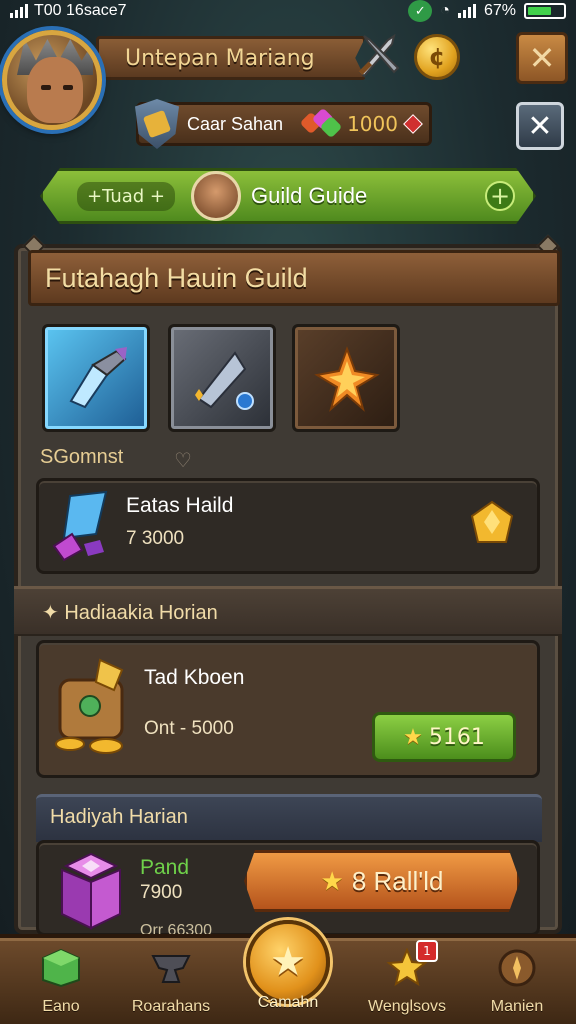 The width and height of the screenshot is (576, 1024). I want to click on status-bar: T00 16sace7 ✓ ◔ 67%, so click(288, 11).